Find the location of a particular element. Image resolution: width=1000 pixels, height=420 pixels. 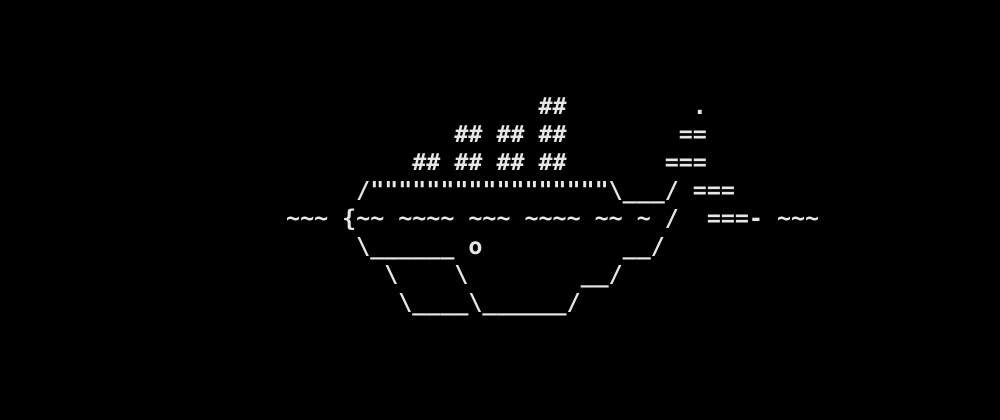

ascii-line-2: ## ## ## == is located at coordinates (482, 134).